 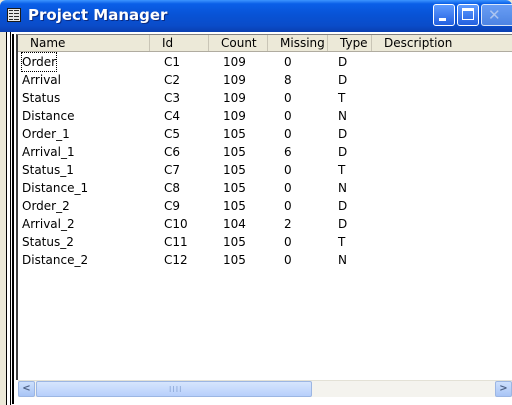 I want to click on table-row: Order_2 C9 105 0 D, so click(x=265, y=206).